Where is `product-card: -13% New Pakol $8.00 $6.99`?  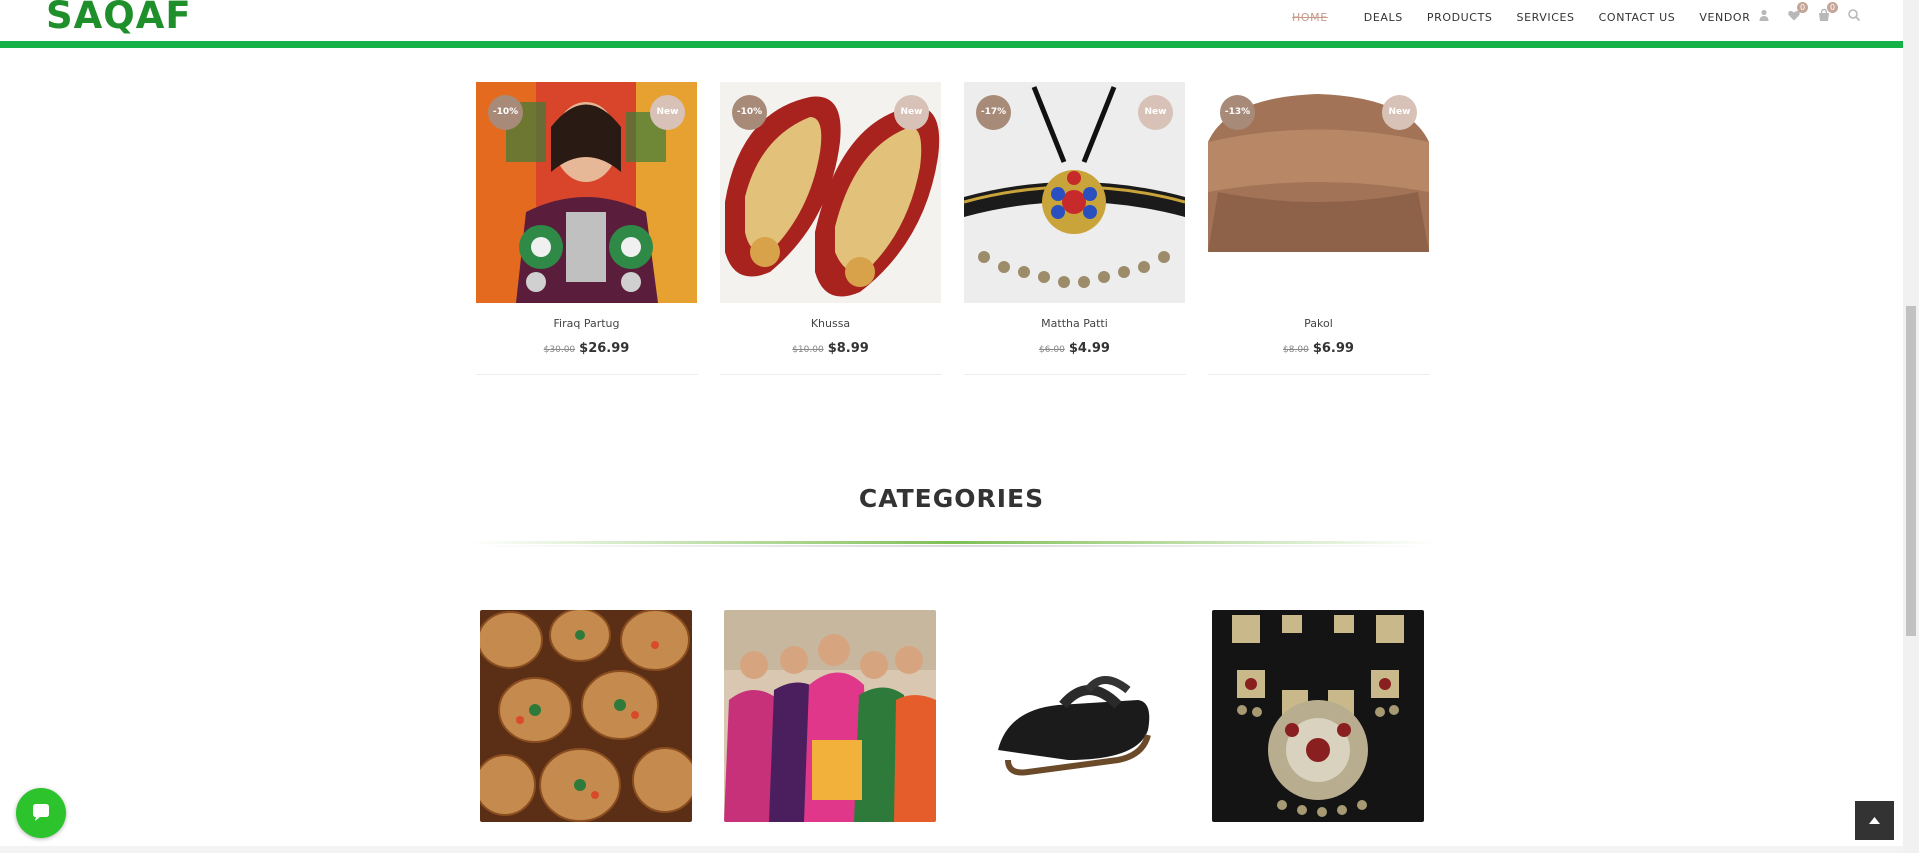 product-card: -13% New Pakol $8.00 $6.99 is located at coordinates (1319, 228).